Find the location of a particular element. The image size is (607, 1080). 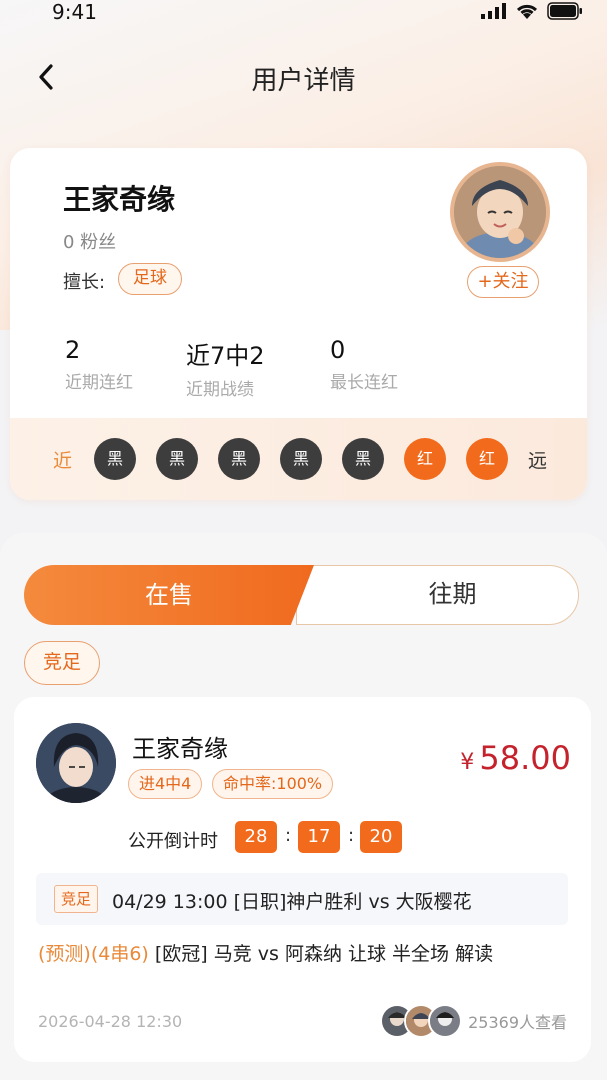

record-badge: 进4中4 is located at coordinates (165, 784).